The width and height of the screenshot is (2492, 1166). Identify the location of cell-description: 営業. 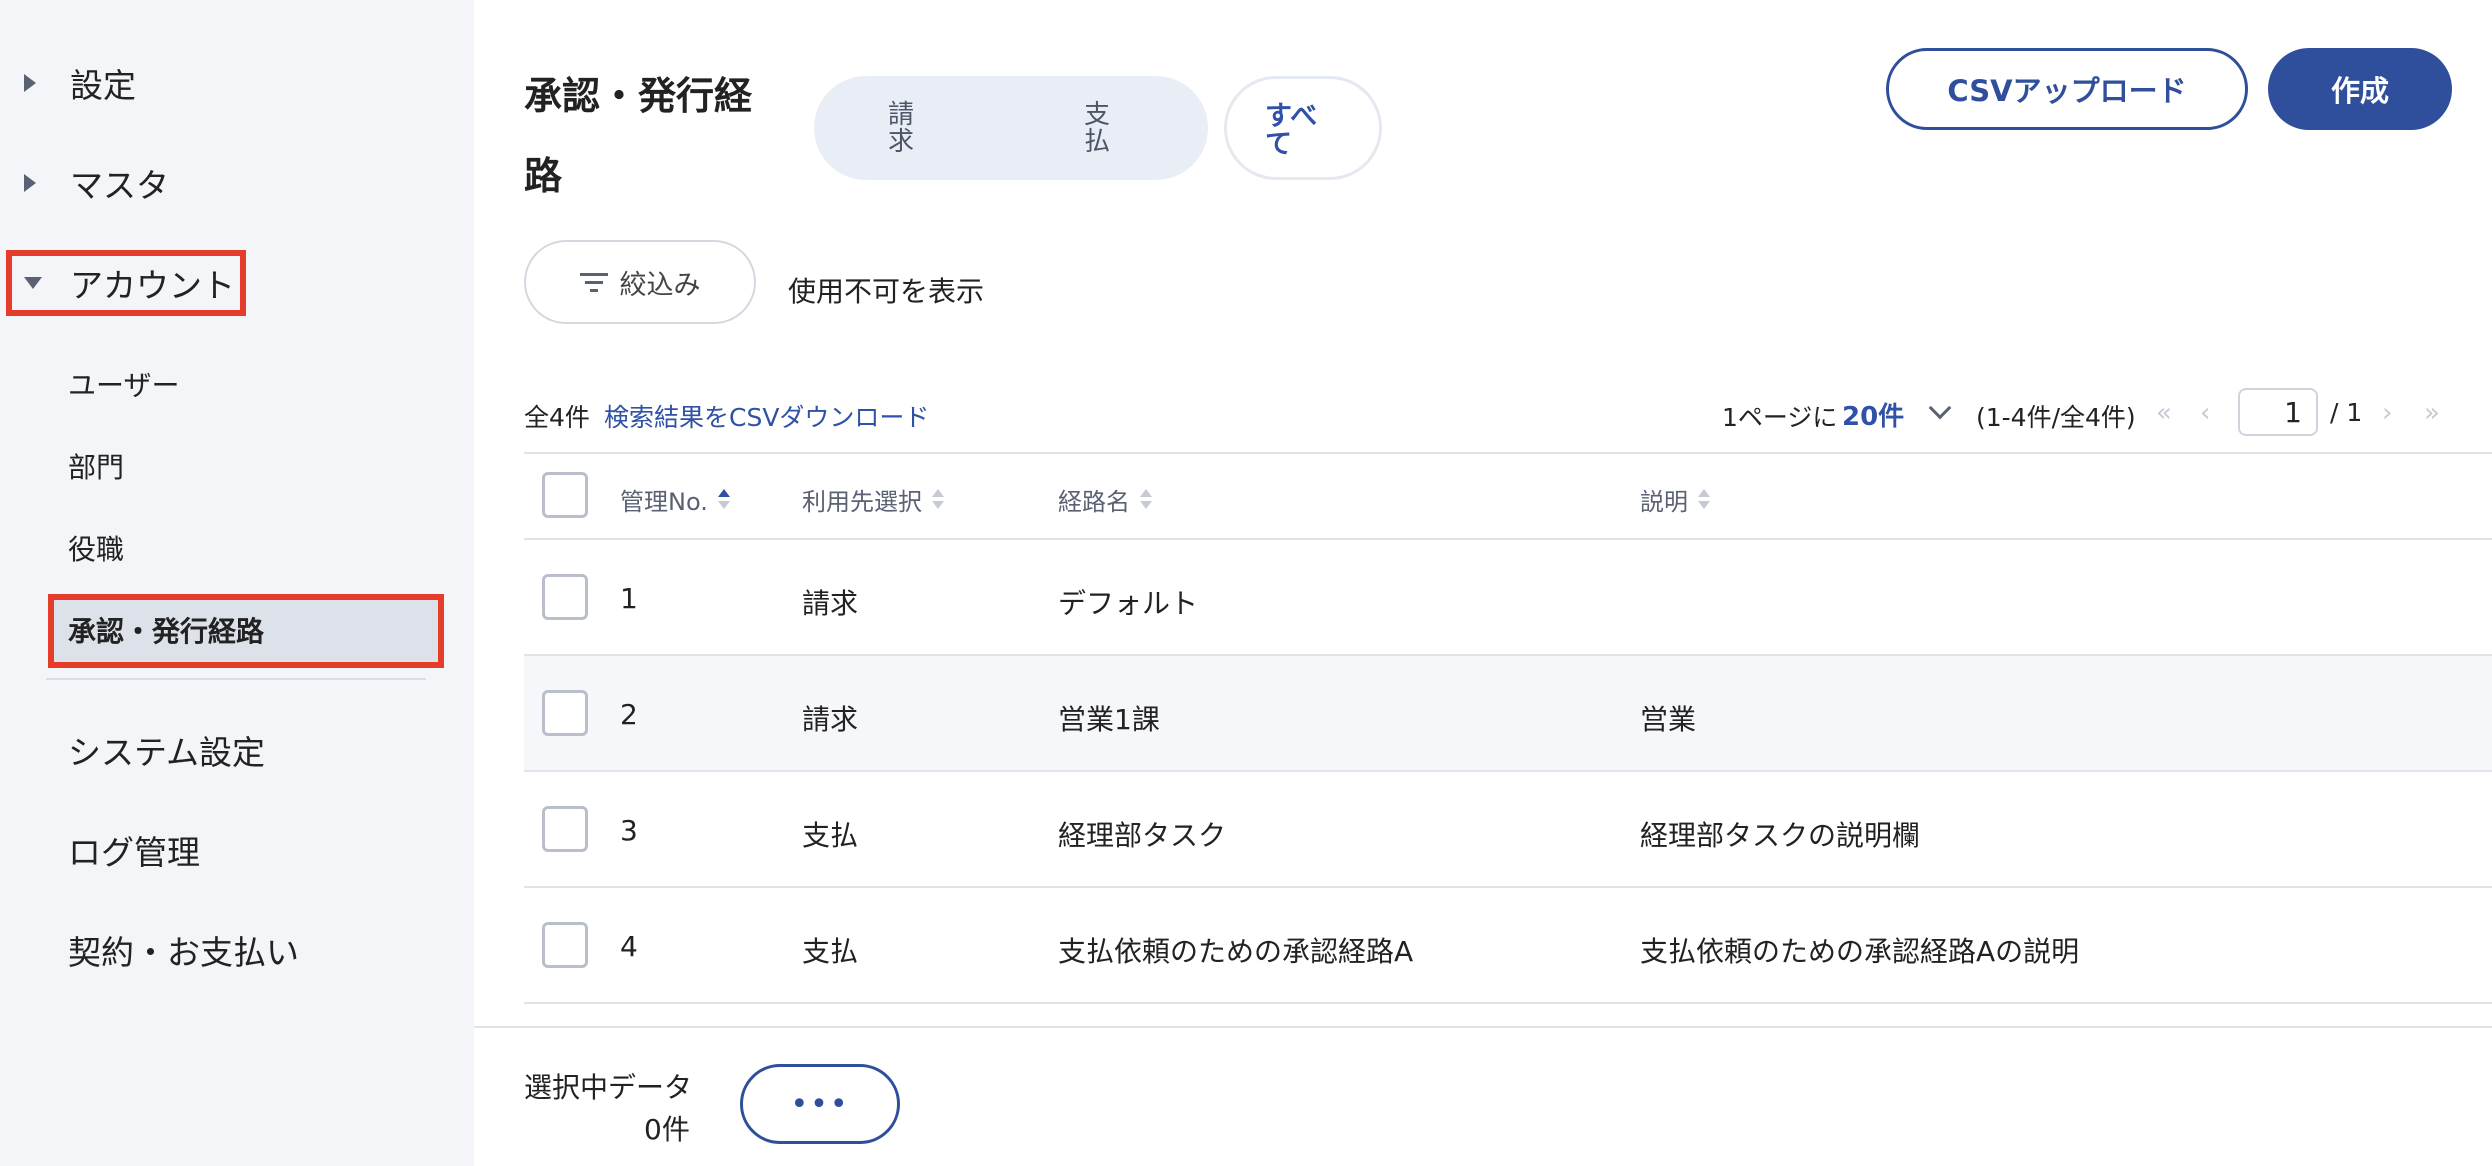
(1668, 719).